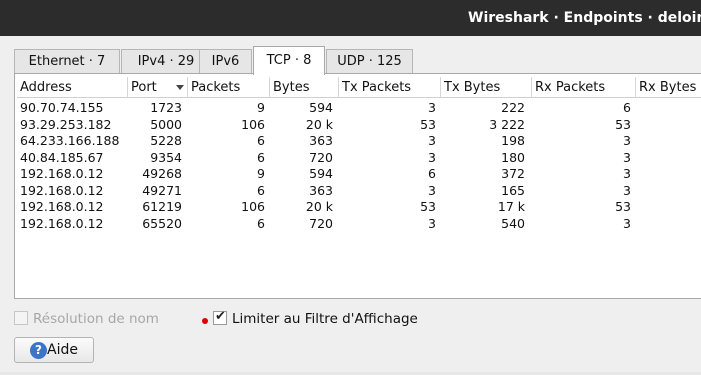  Describe the element at coordinates (225, 61) in the screenshot. I see `tab-ipv6: IPv6` at that location.